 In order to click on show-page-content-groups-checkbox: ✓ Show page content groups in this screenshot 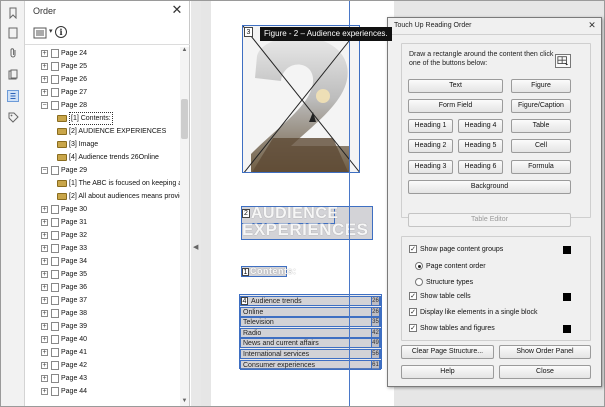, I will do `click(456, 249)`.